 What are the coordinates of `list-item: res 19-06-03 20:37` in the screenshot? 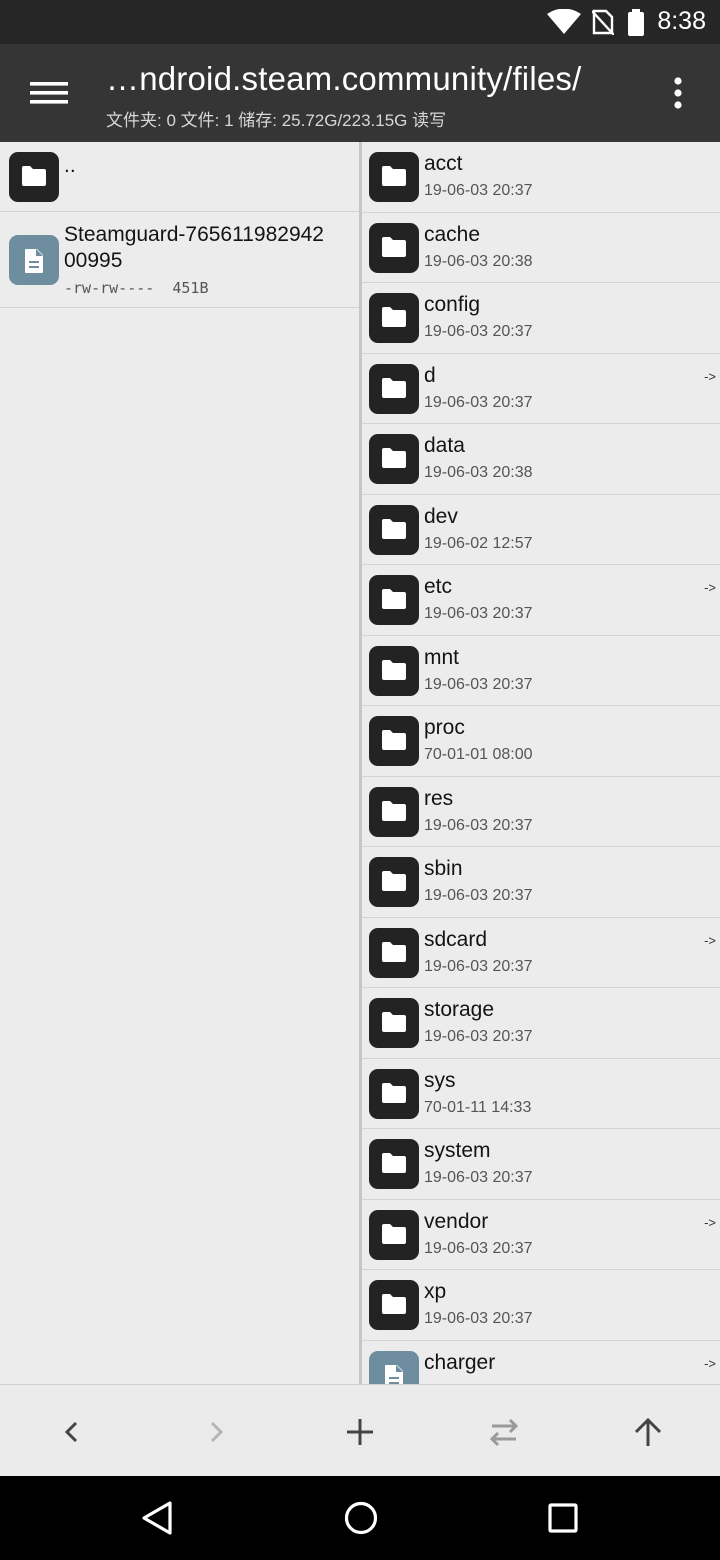 It's located at (541, 812).